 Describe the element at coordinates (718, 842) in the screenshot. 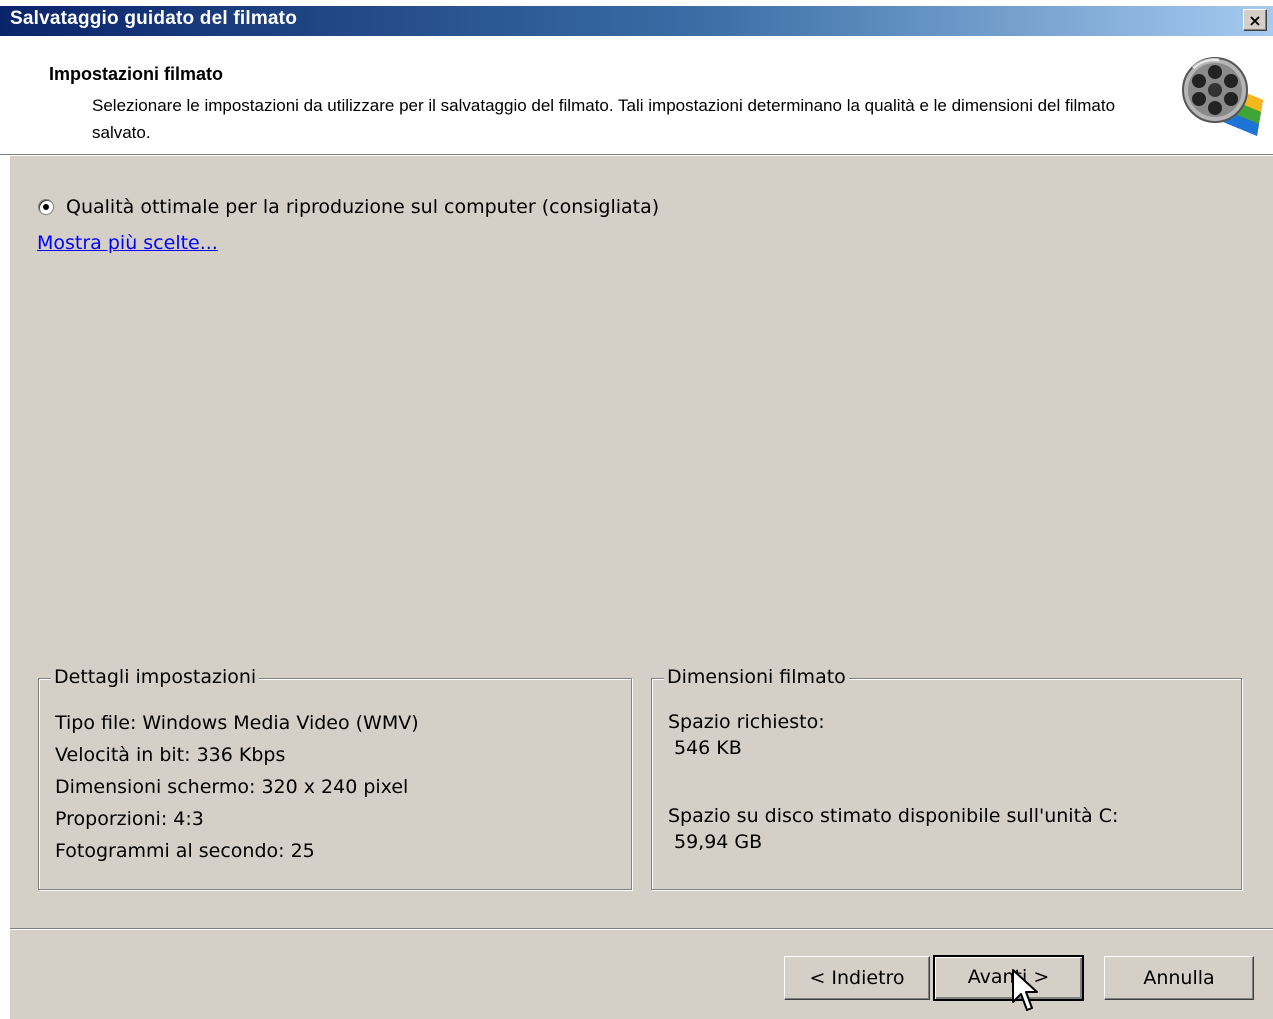

I see `available-space-value: 59,94 GB` at that location.